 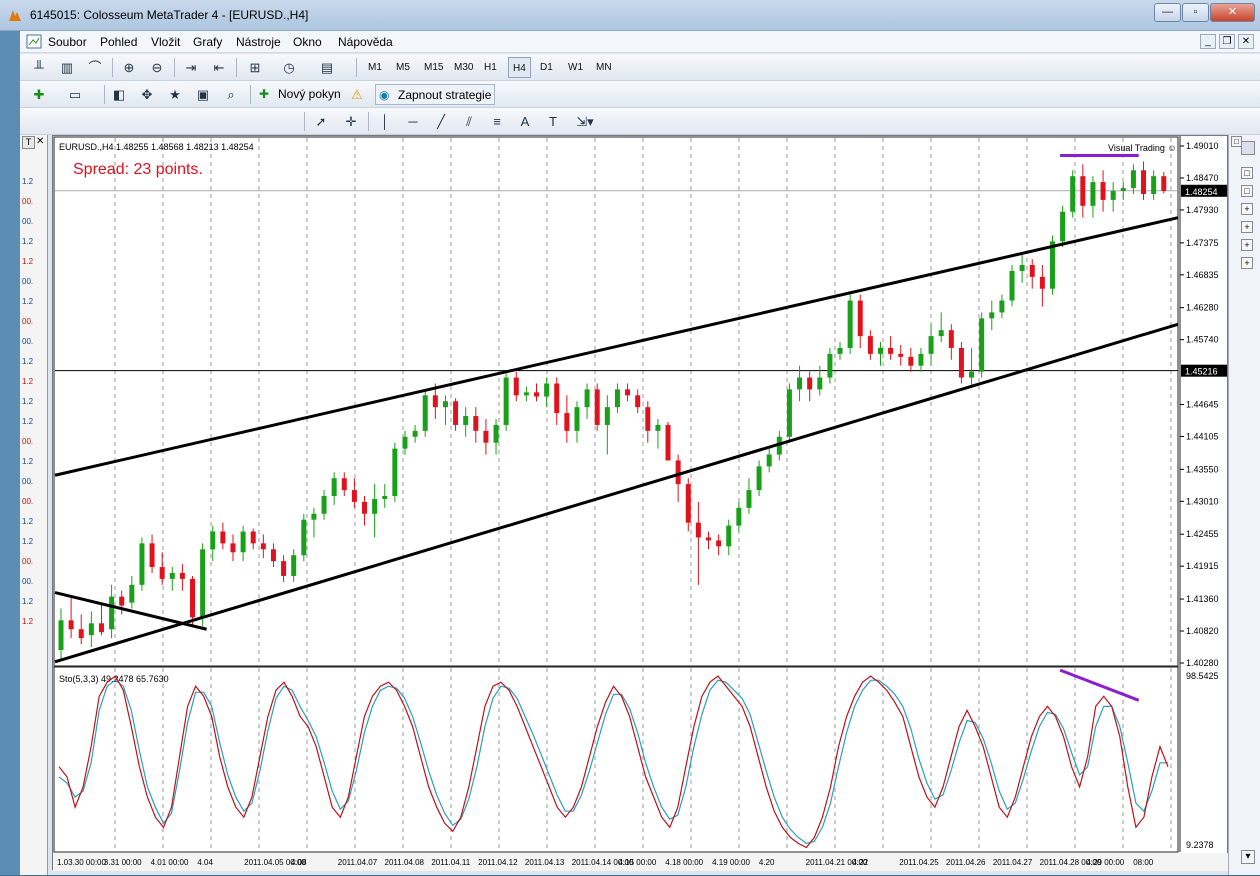 I want to click on menu-okno: Okno, so click(x=307, y=42).